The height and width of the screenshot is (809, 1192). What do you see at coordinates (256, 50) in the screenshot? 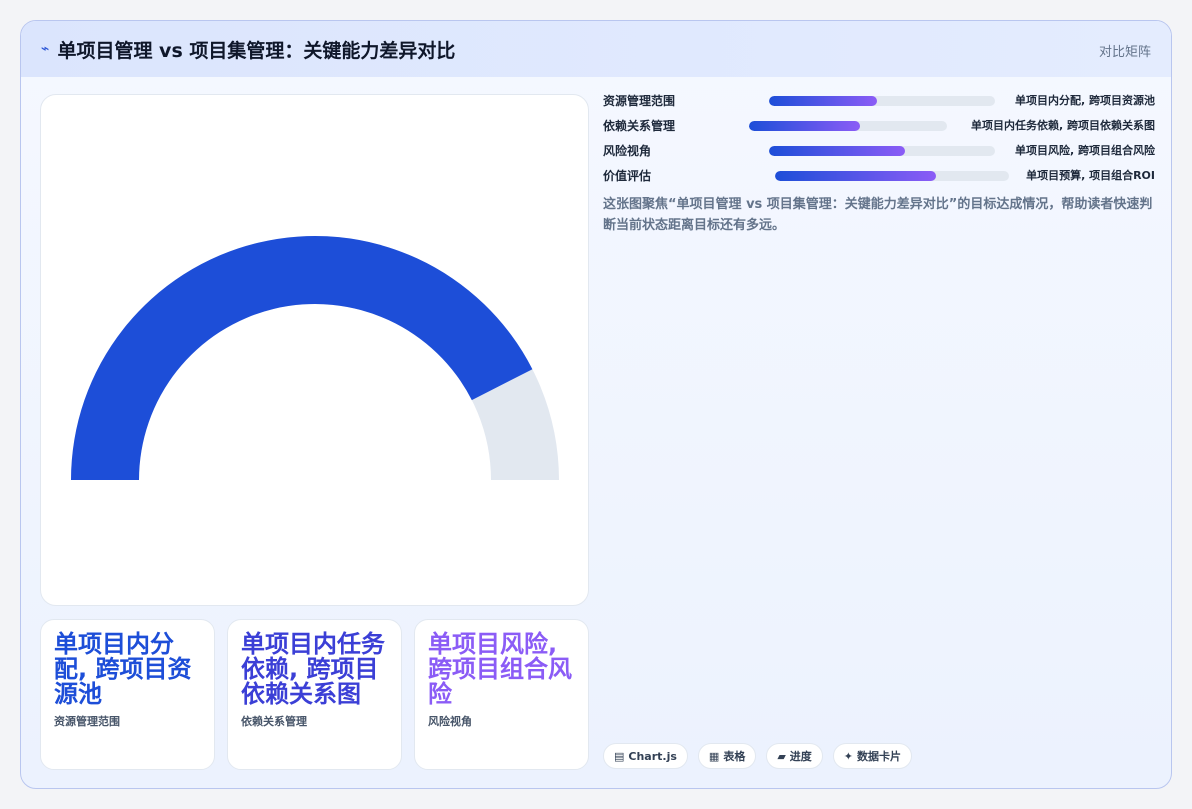
I see `page-title: 单项目管理 vs 项目集管理：关键能力差异对比` at bounding box center [256, 50].